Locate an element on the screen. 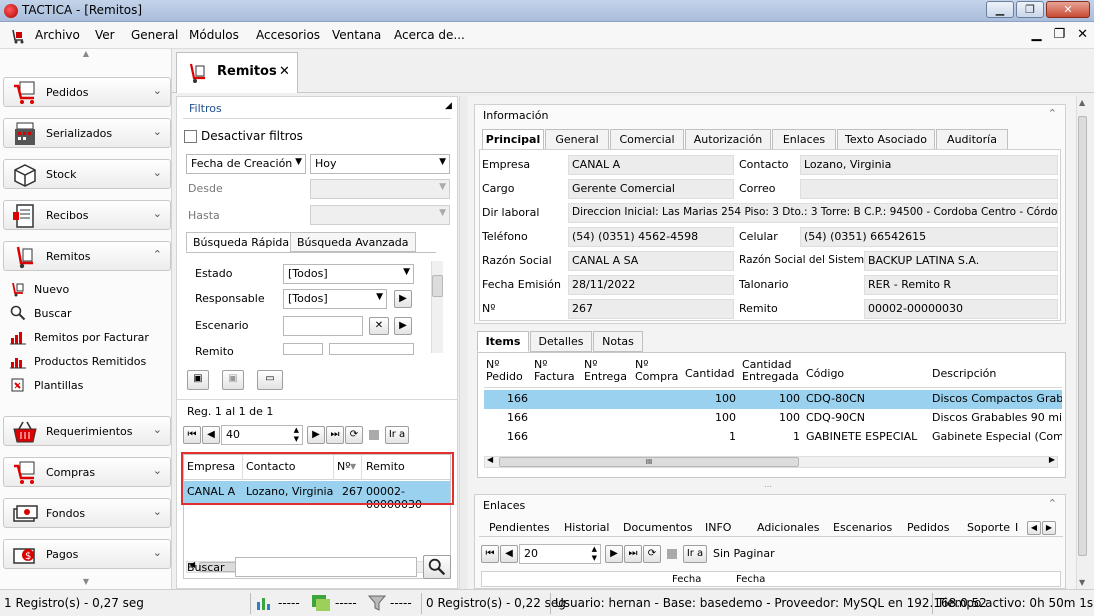  sidebar-cat-recibos: Recibos ⌄ is located at coordinates (87, 215).